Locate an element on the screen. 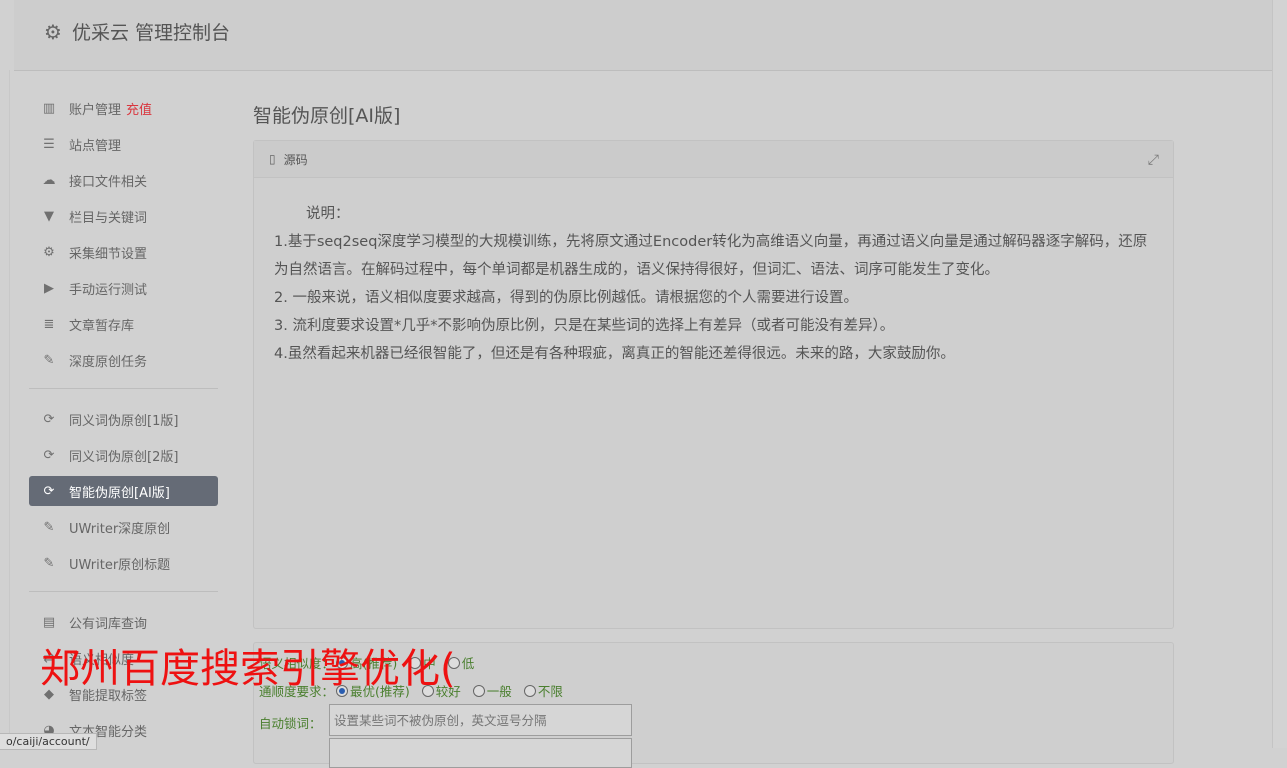 This screenshot has width=1287, height=768. autolock-row: 自动锁词： is located at coordinates (291, 722).